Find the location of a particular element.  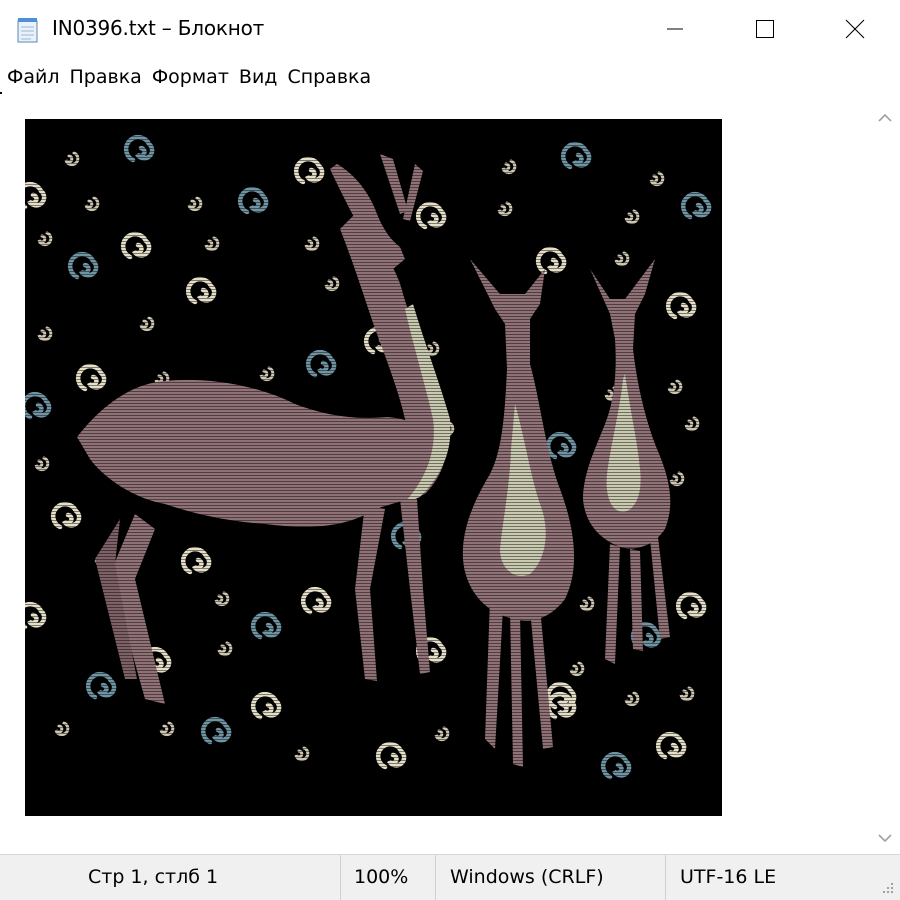

scroll-up-button is located at coordinates (884, 117).